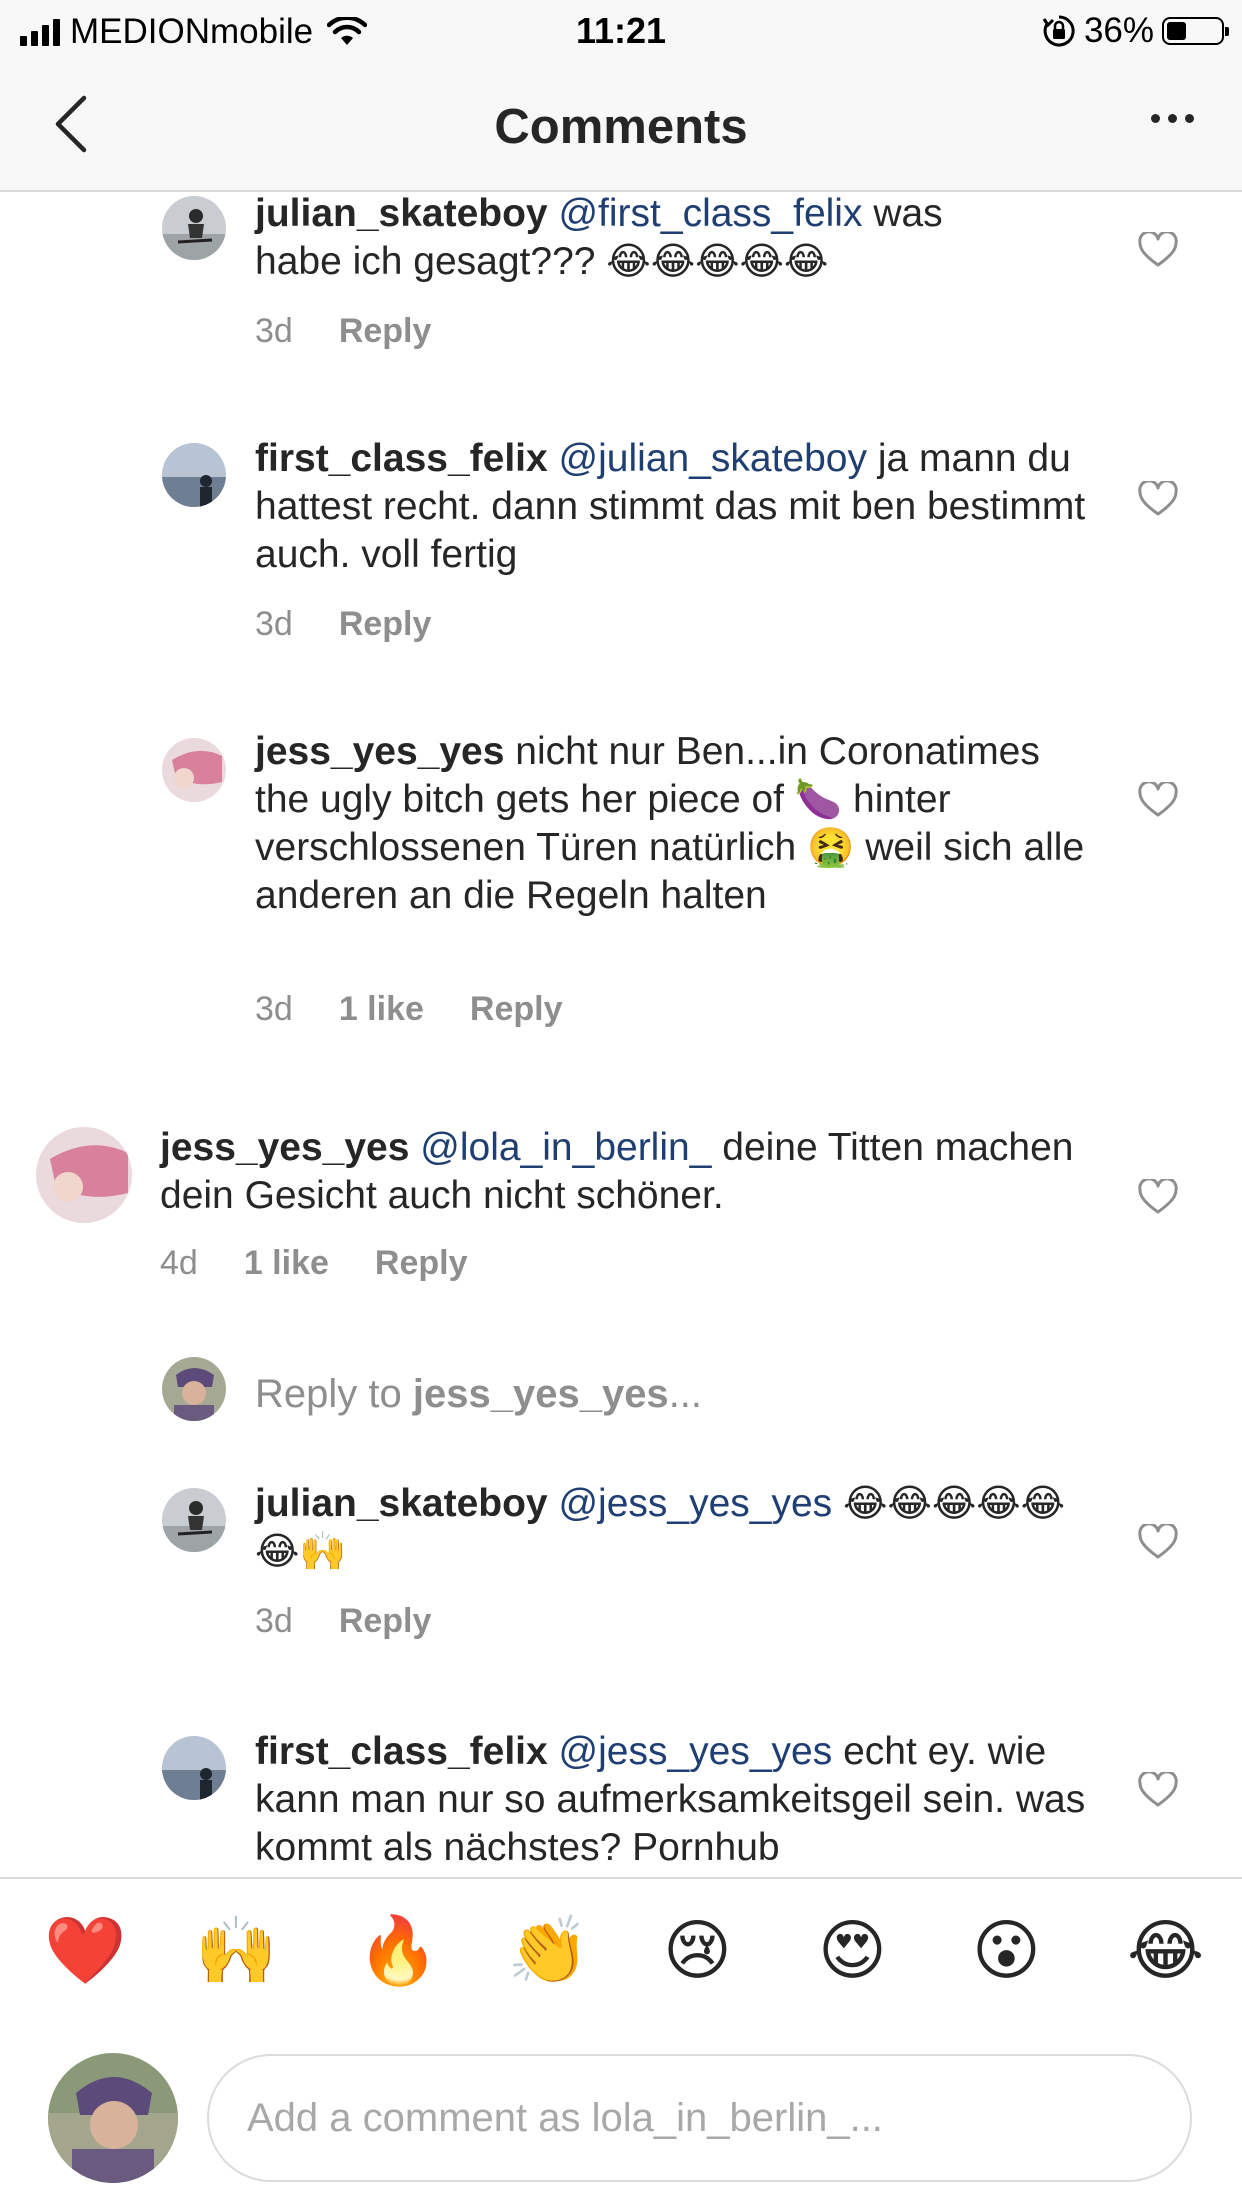  Describe the element at coordinates (675, 1528) in the screenshot. I see `comment-text: julian_skateboy @jess_yes_yes 😂😂😂😂😂😂🙌` at that location.